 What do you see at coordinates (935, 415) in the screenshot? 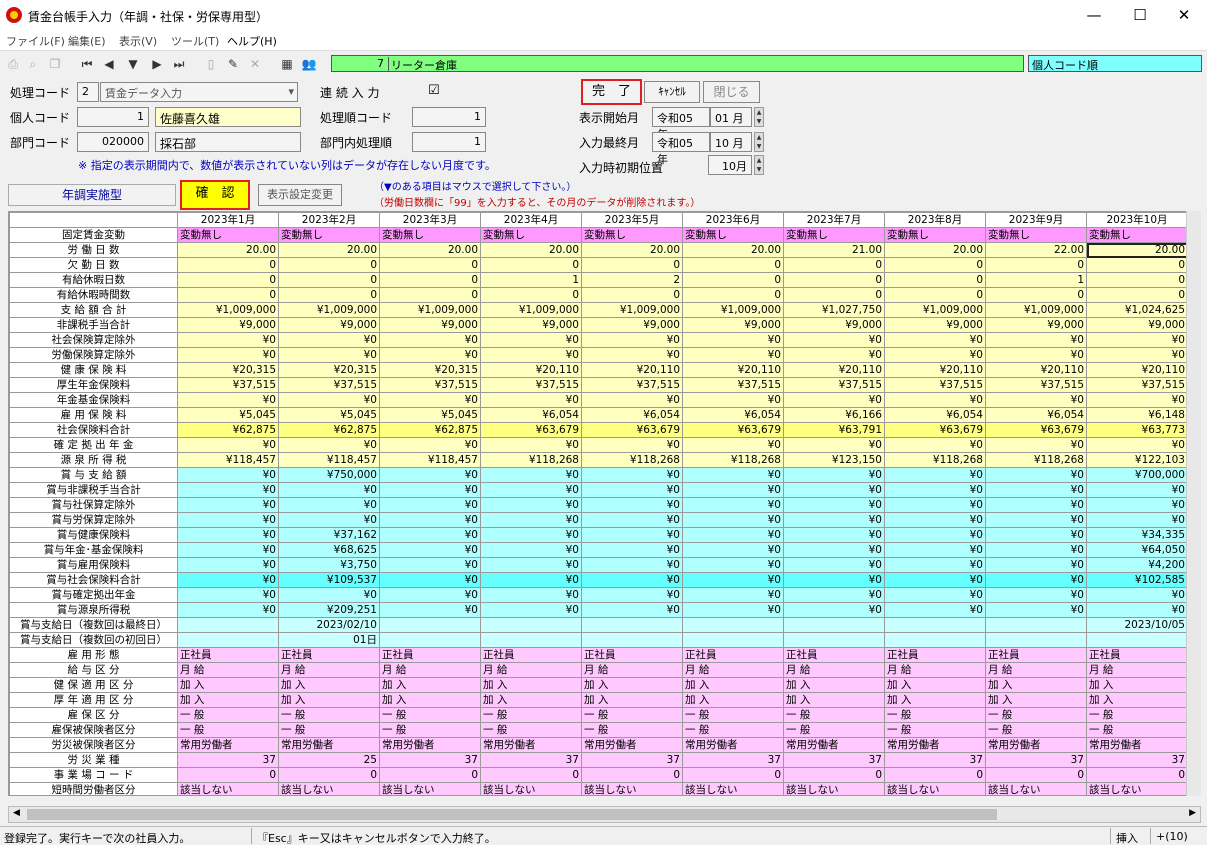
I see `table-cell: ¥6,054` at bounding box center [935, 415].